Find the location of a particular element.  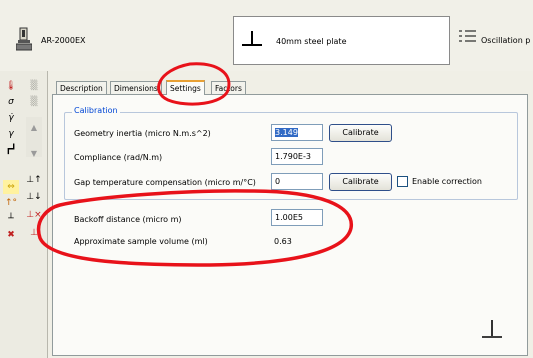

normal-force-icon: ┴ is located at coordinates (11, 219).